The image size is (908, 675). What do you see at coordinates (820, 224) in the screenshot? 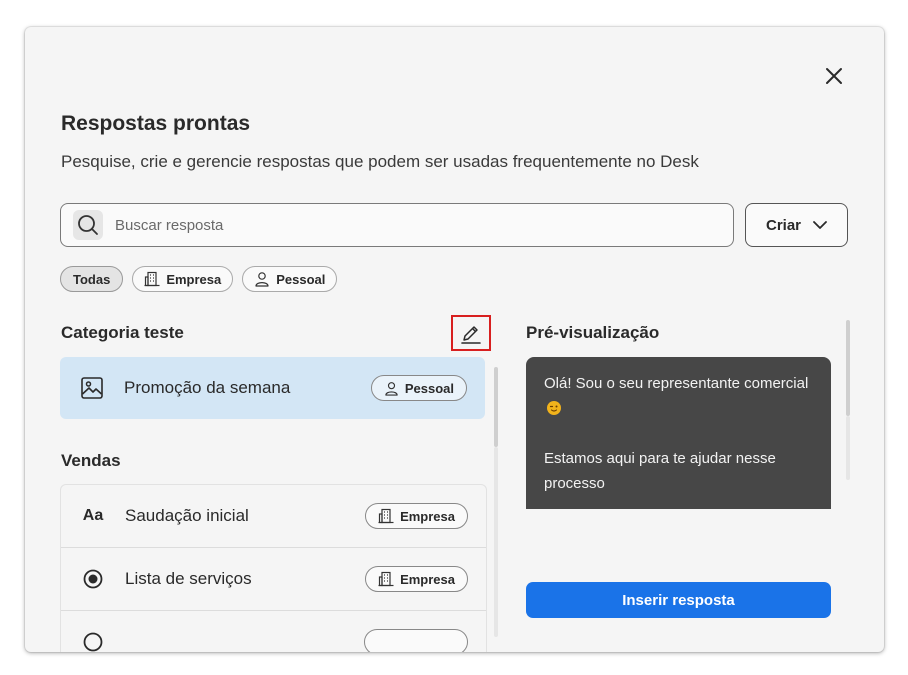
I see `chevron-down-icon` at bounding box center [820, 224].